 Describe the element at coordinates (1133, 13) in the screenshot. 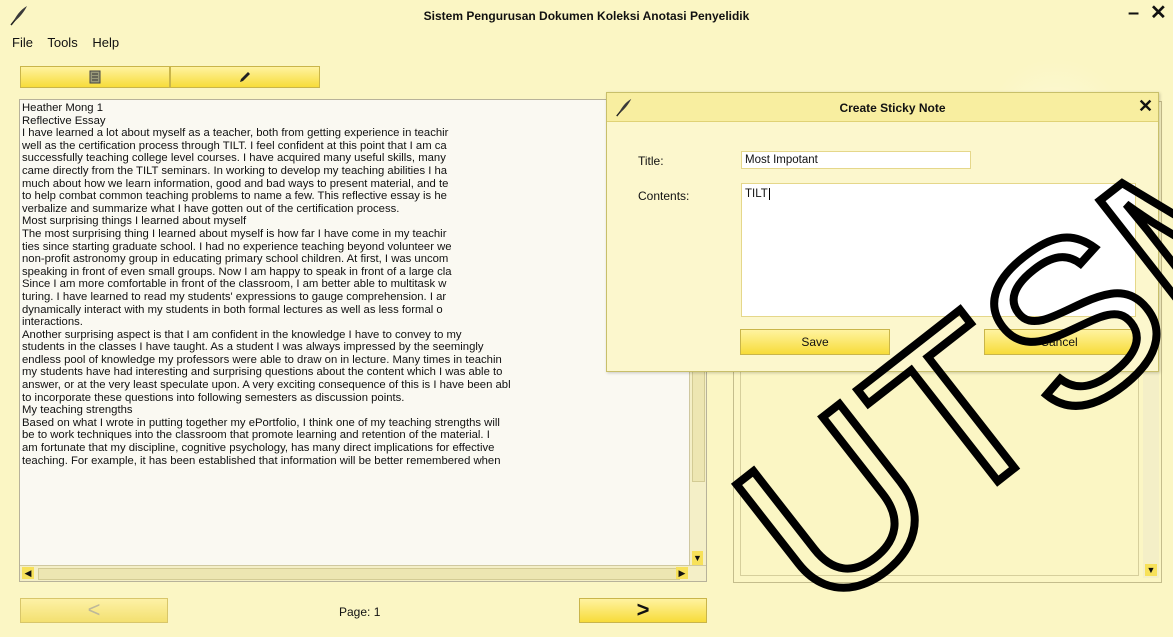

I see `minimize-button: –` at that location.